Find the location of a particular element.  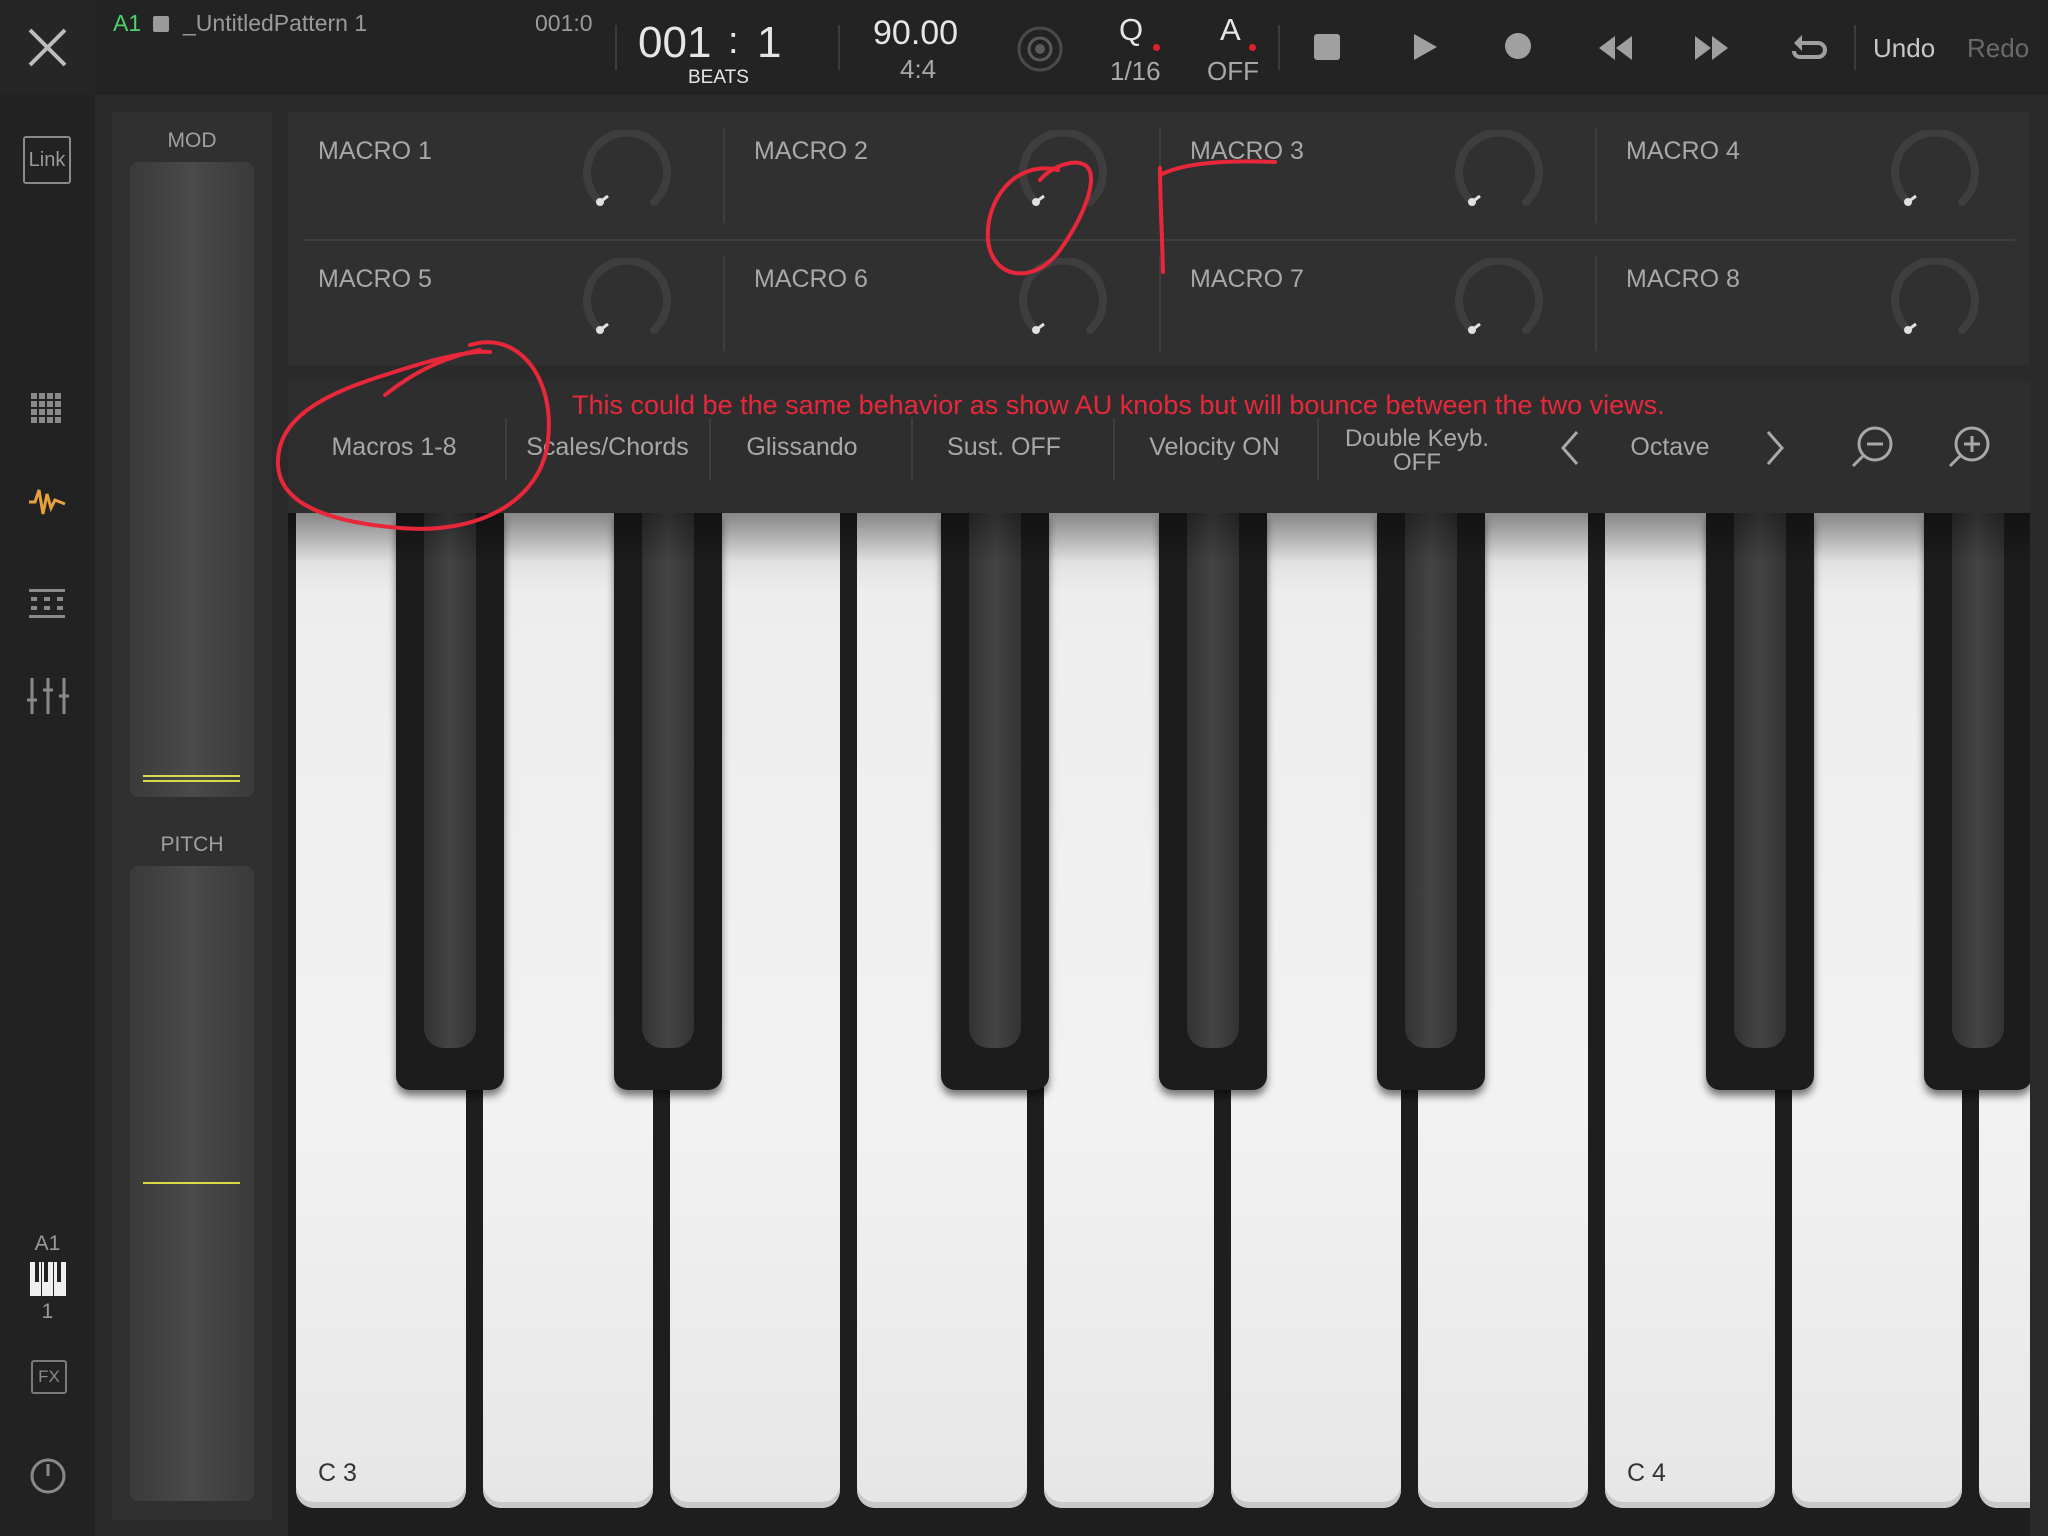

annotation-drawing is located at coordinates (776, 345).